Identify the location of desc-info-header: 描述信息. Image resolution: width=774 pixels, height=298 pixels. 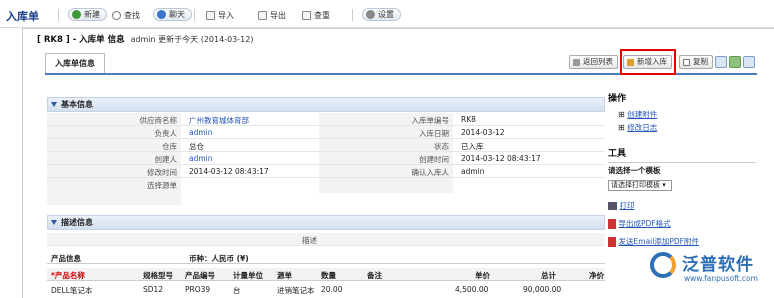
(326, 222).